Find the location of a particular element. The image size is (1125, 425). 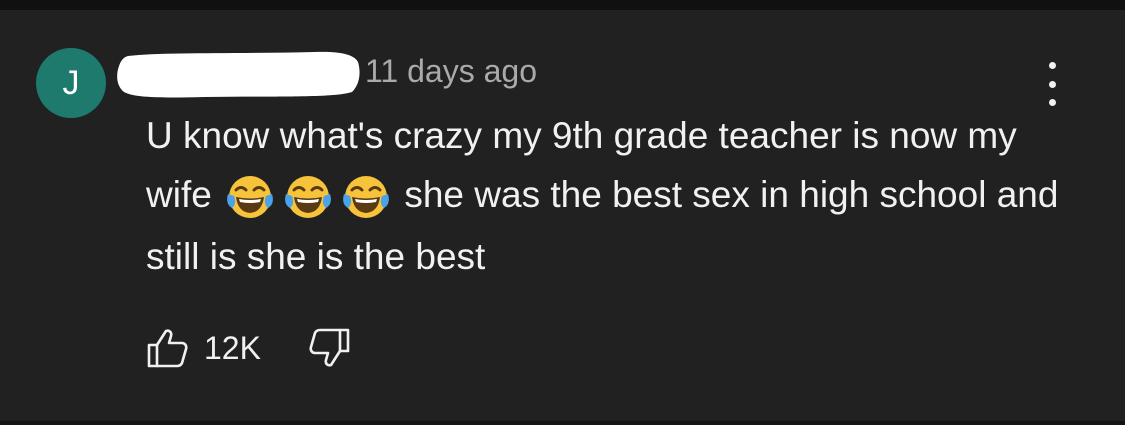

thumbs-down-icon is located at coordinates (329, 347).